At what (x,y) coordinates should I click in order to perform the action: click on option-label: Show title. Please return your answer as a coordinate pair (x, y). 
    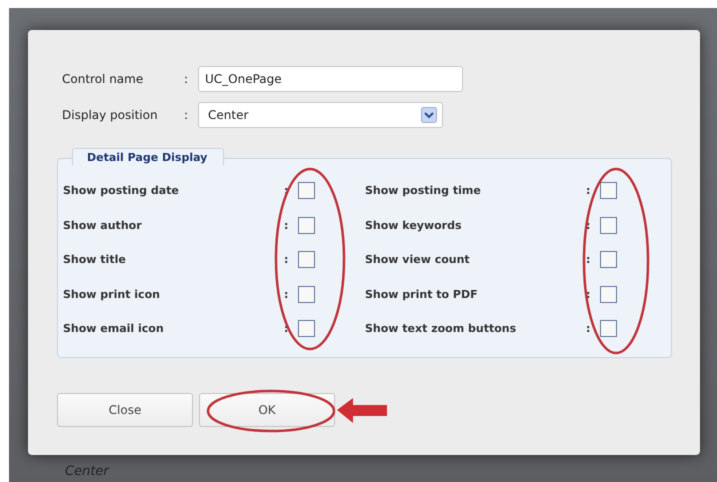
    Looking at the image, I should click on (95, 259).